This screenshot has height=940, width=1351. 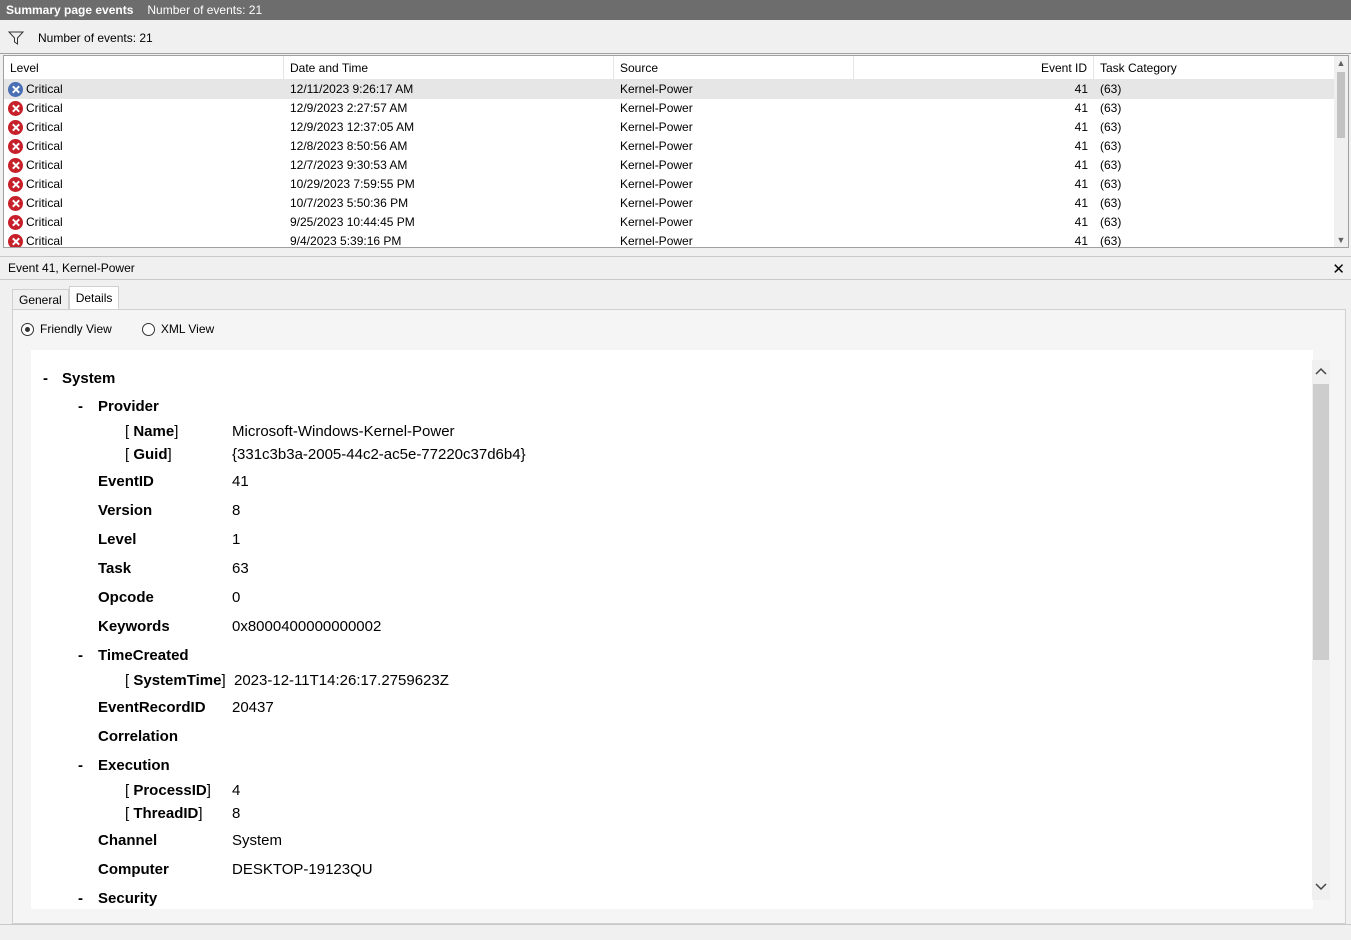 What do you see at coordinates (125, 510) in the screenshot?
I see `node-version: Version` at bounding box center [125, 510].